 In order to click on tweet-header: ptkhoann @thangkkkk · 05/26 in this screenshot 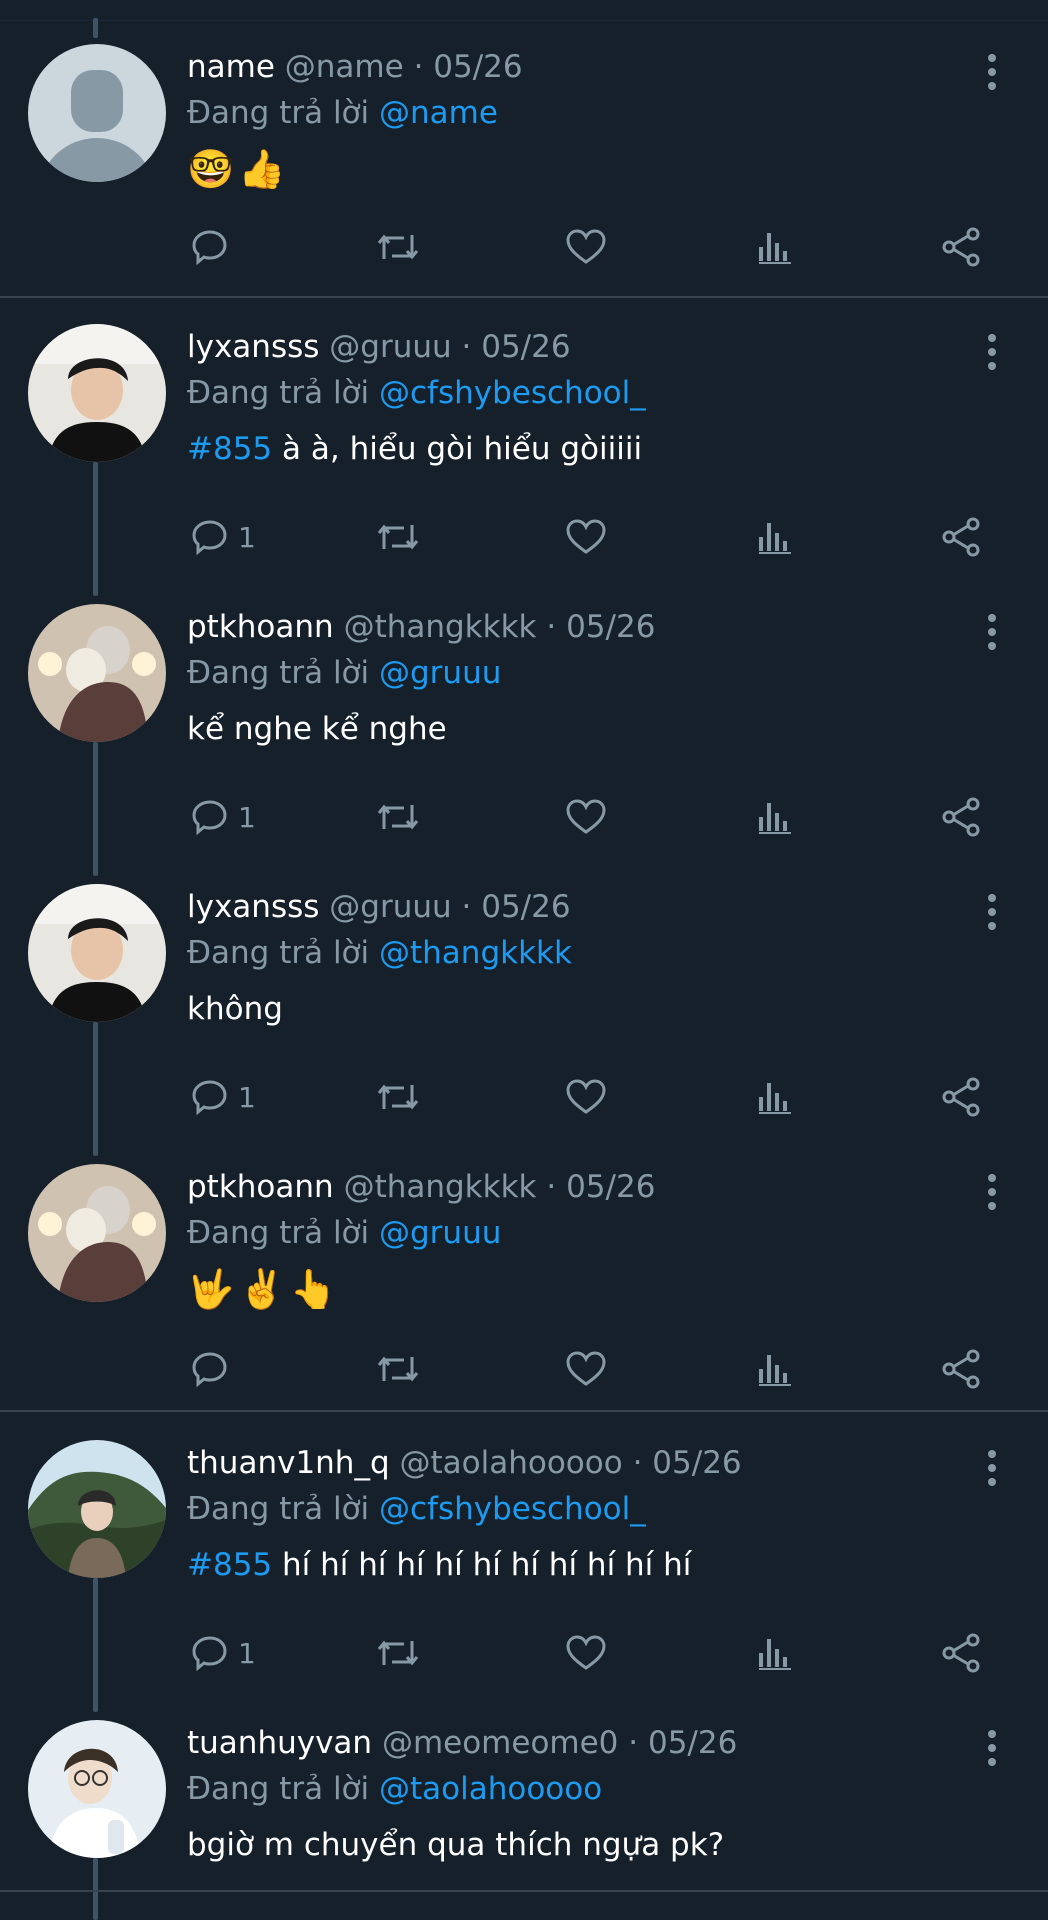, I will do `click(421, 1187)`.